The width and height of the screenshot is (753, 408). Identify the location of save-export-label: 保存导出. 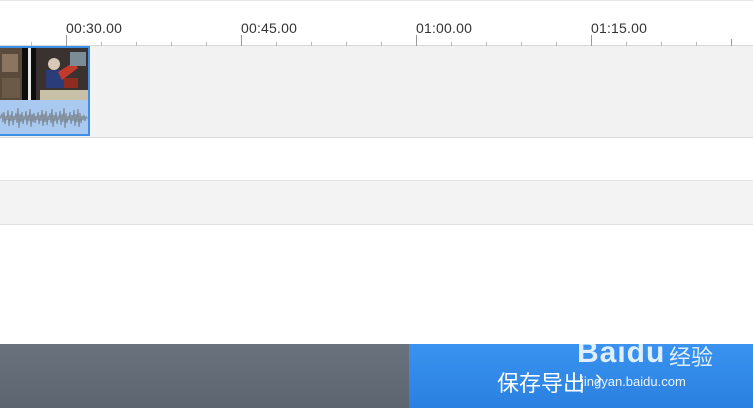
(541, 384).